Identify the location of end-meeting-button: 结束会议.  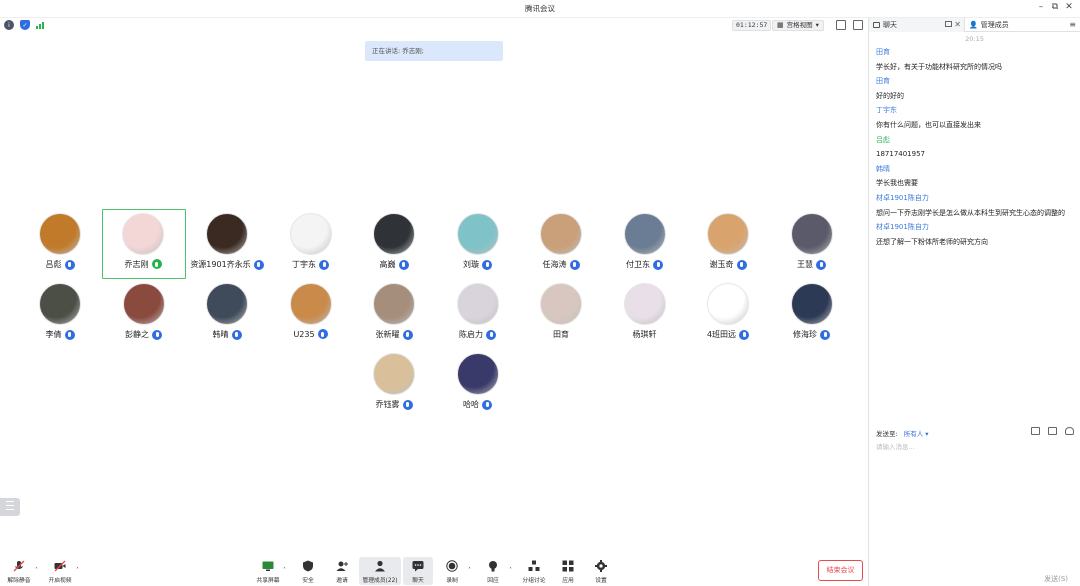
(840, 570).